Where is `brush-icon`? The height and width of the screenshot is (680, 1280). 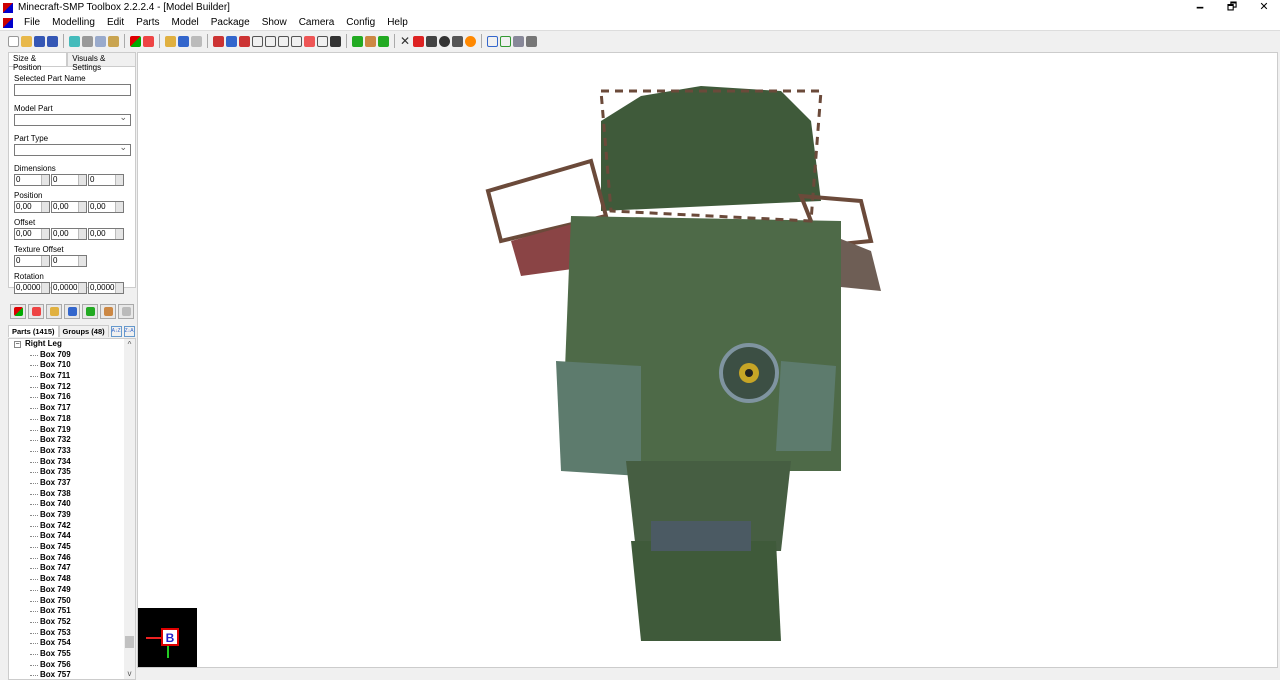 brush-icon is located at coordinates (370, 41).